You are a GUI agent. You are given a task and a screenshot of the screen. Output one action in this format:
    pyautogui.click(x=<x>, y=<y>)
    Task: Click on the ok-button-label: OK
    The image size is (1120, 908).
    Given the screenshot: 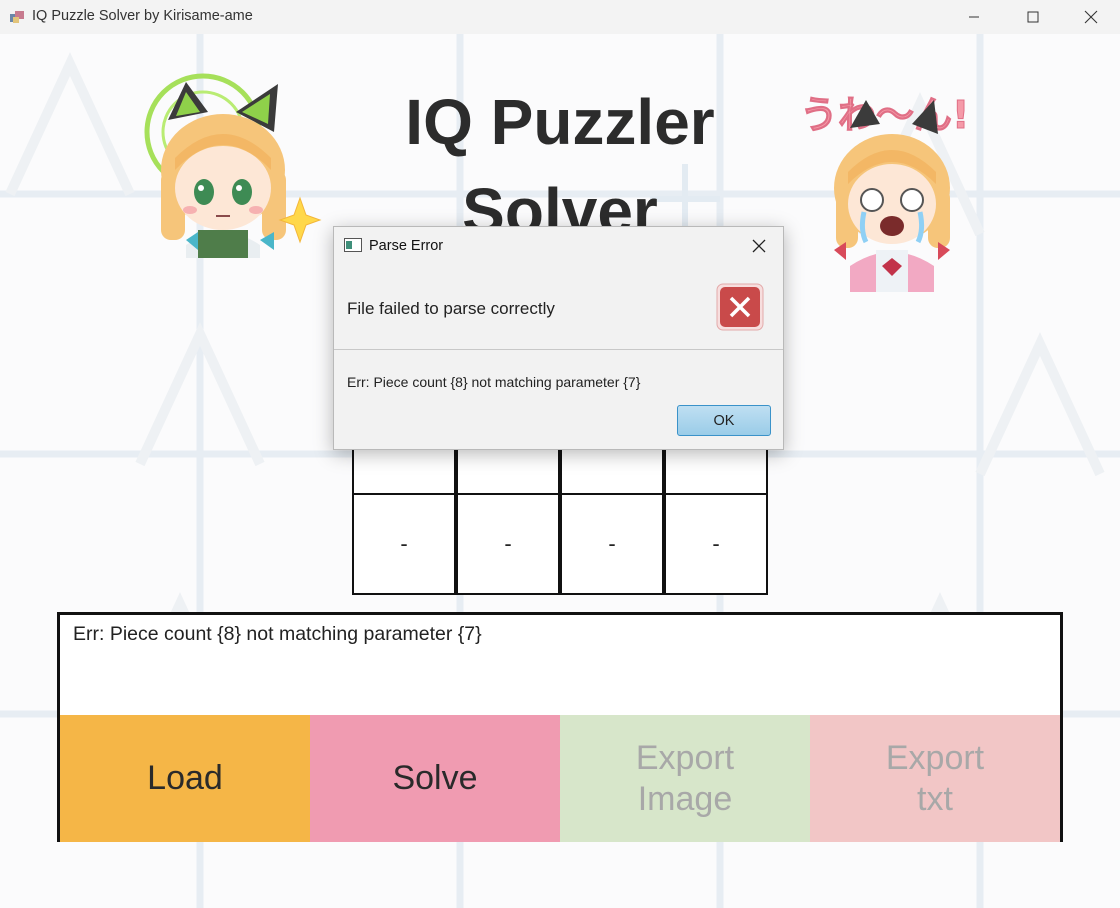 What is the action you would take?
    pyautogui.click(x=724, y=420)
    